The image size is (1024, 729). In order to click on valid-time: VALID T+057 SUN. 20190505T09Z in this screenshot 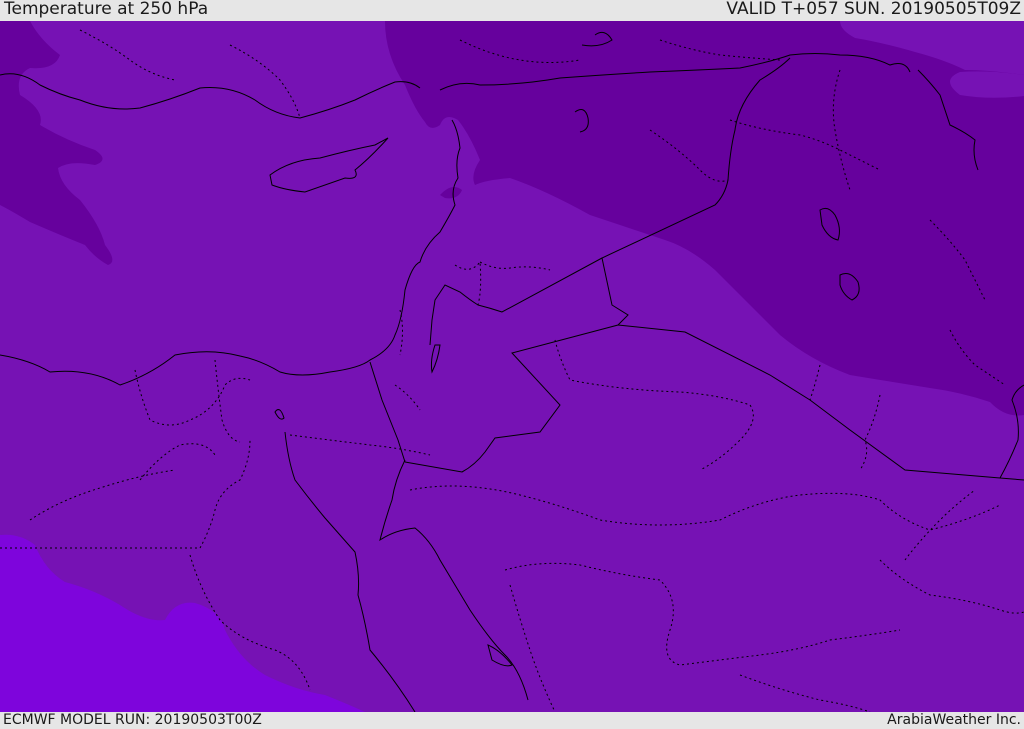, I will do `click(873, 9)`.